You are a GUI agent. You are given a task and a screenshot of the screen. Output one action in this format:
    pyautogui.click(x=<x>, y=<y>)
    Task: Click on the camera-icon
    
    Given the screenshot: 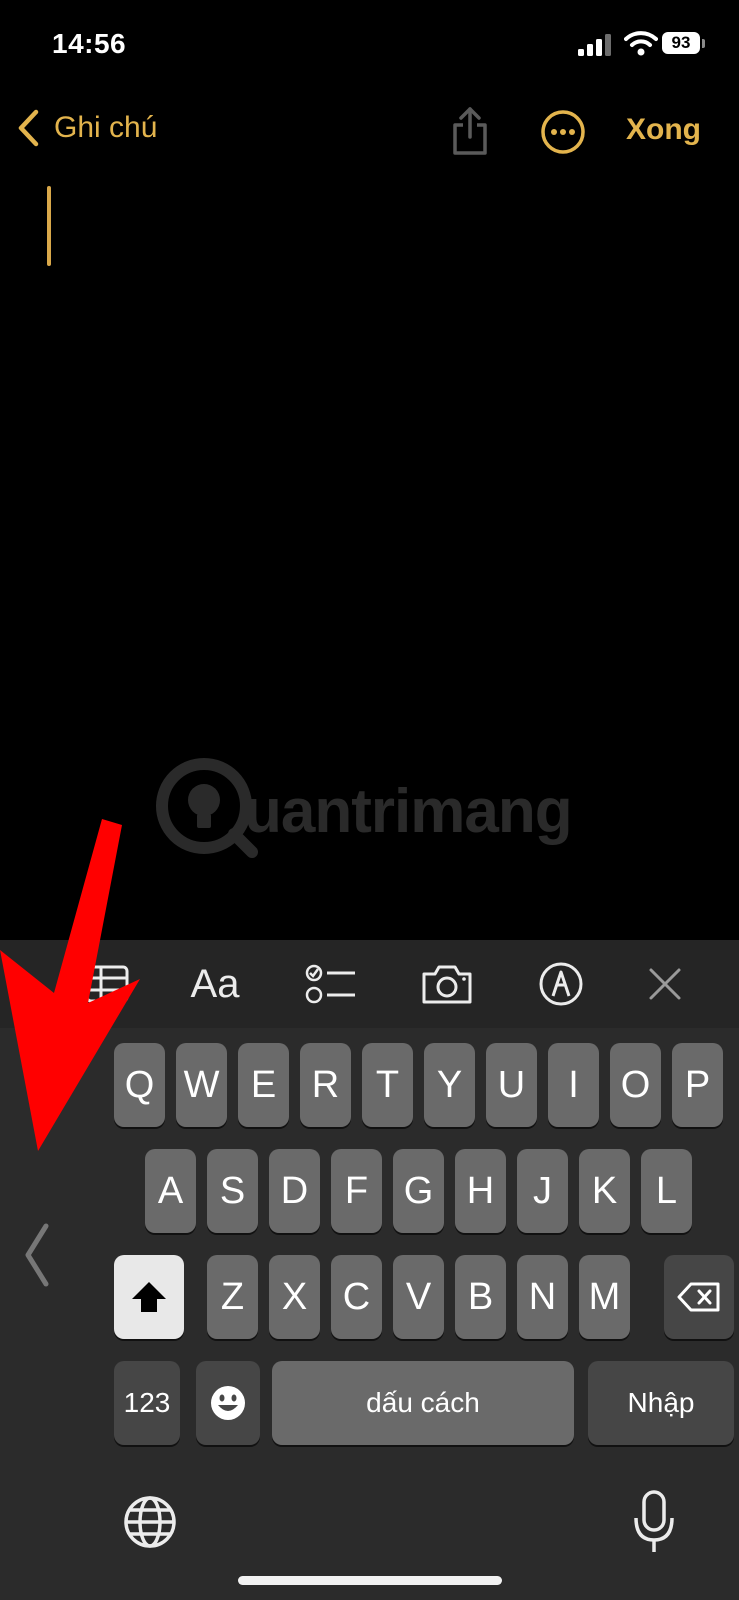 What is the action you would take?
    pyautogui.click(x=447, y=984)
    